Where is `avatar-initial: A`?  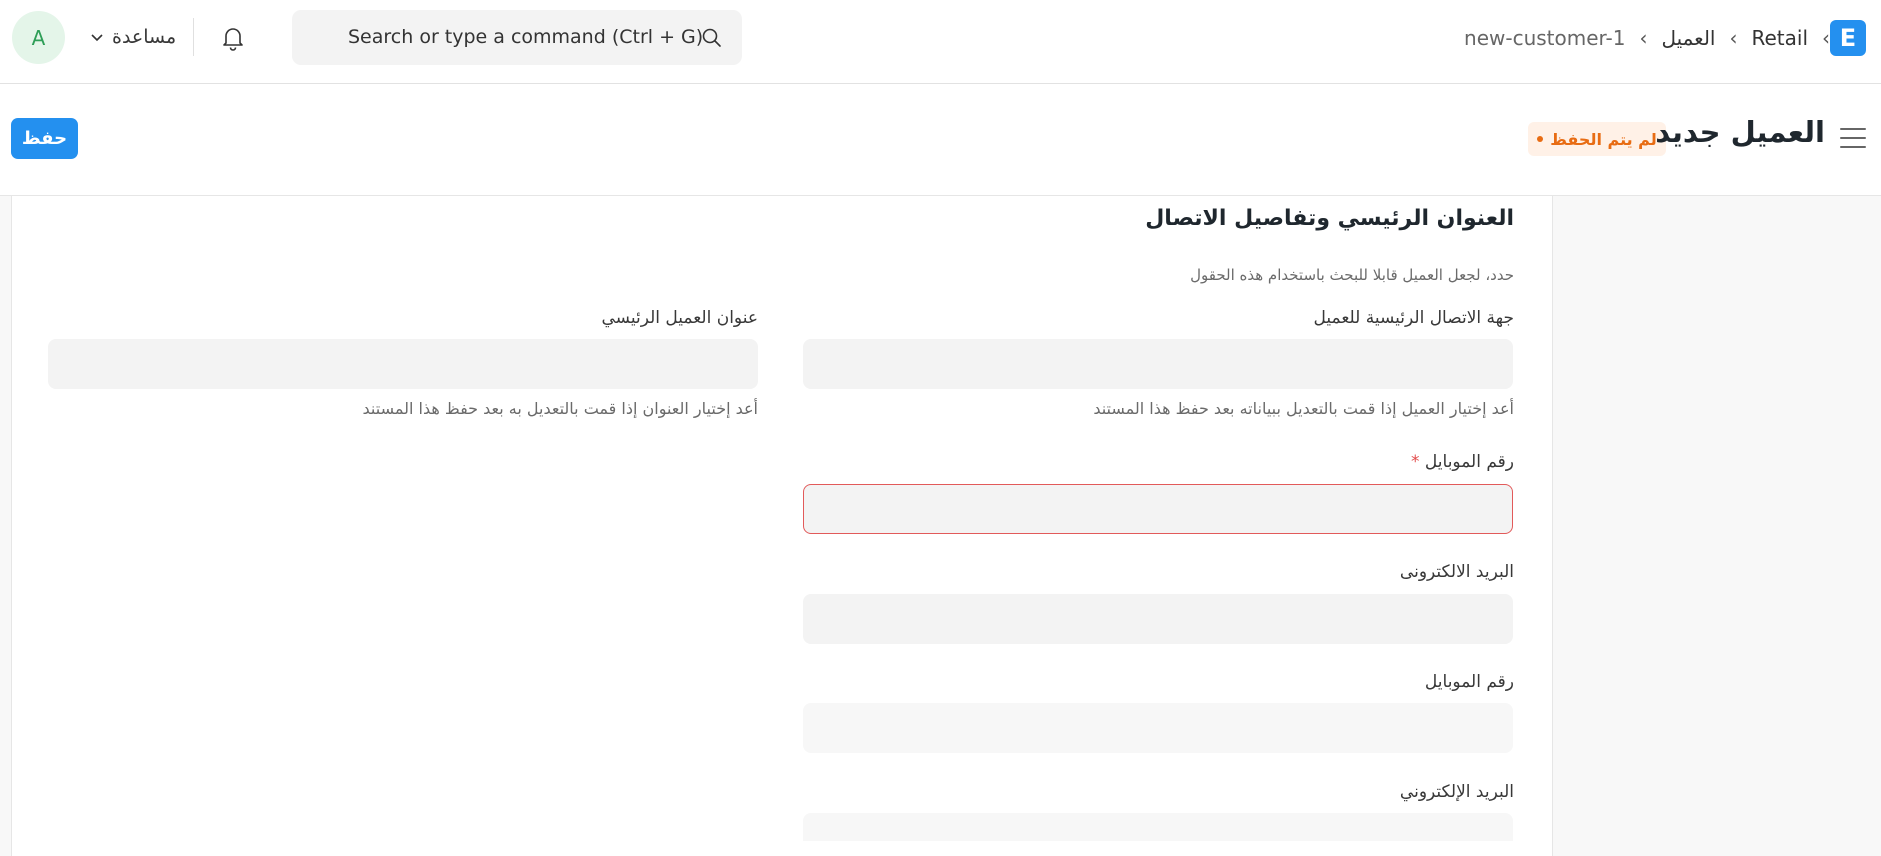
avatar-initial: A is located at coordinates (38, 37).